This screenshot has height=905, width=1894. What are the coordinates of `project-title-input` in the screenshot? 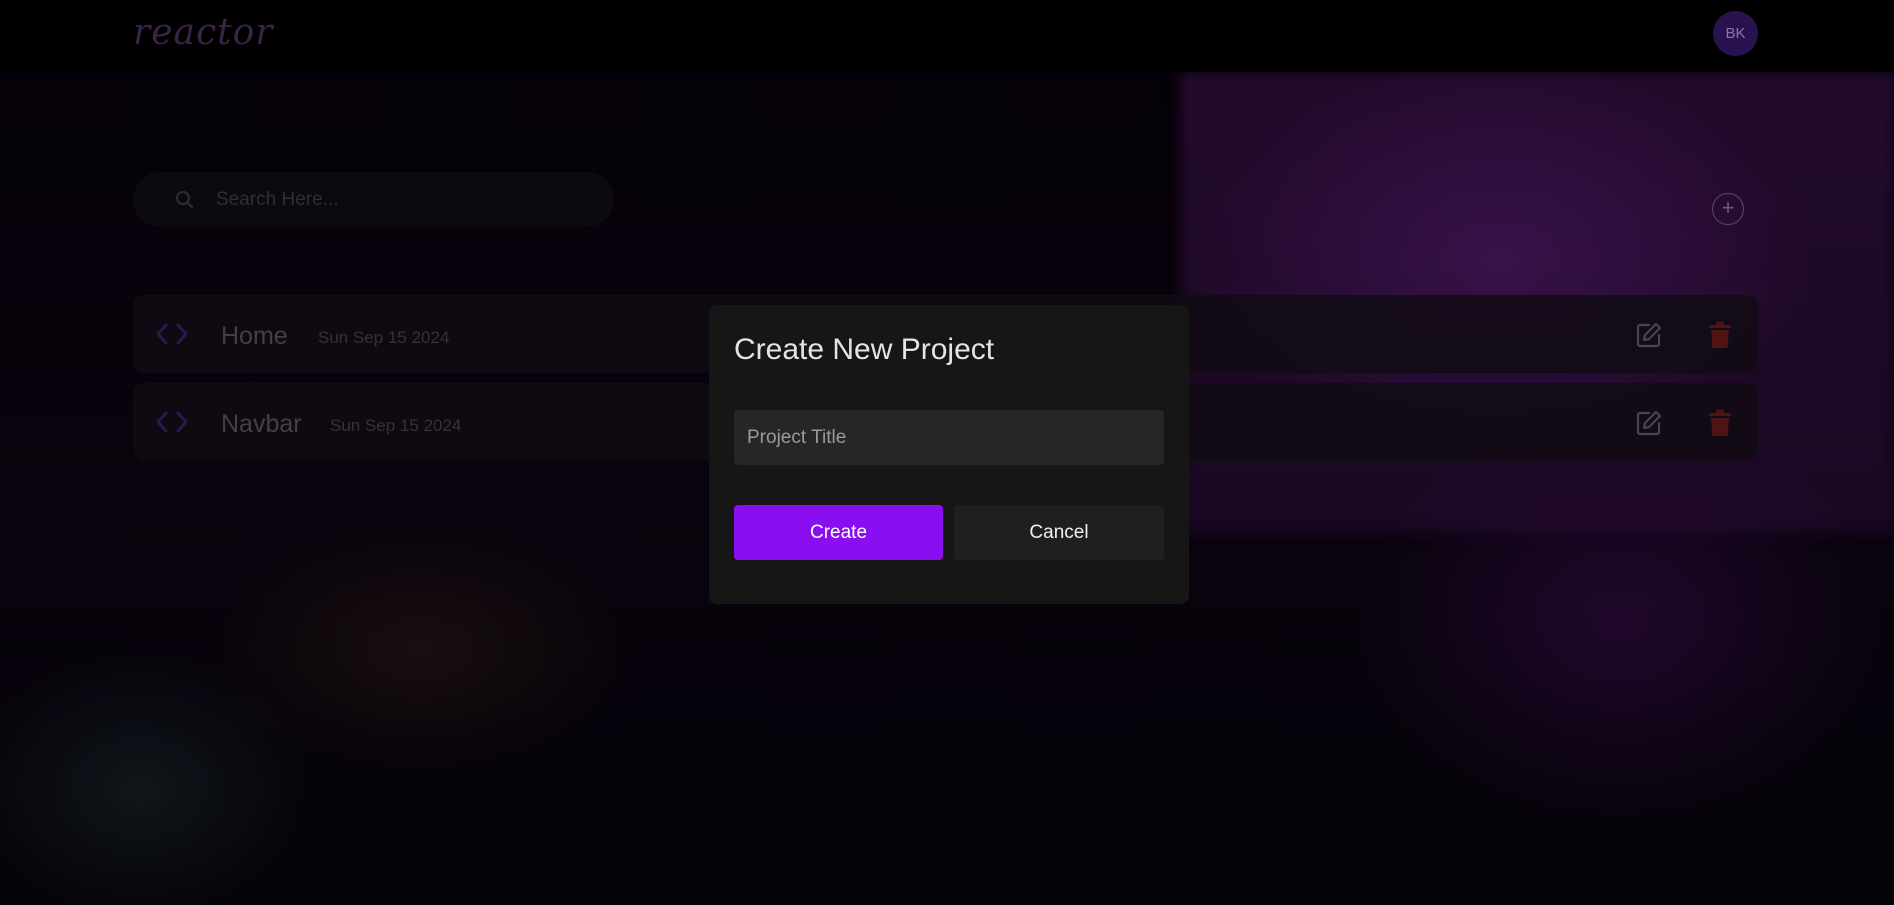 It's located at (949, 437).